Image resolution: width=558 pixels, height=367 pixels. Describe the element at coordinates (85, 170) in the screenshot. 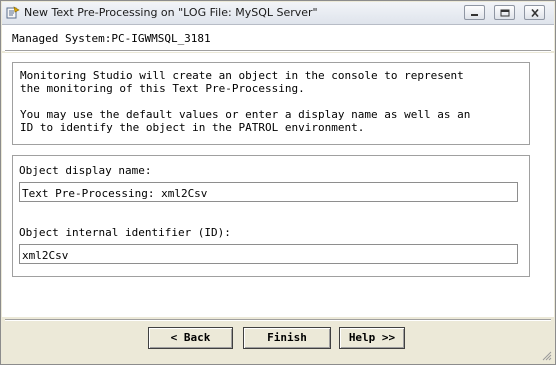

I see `display-name-label: Object display name:` at that location.